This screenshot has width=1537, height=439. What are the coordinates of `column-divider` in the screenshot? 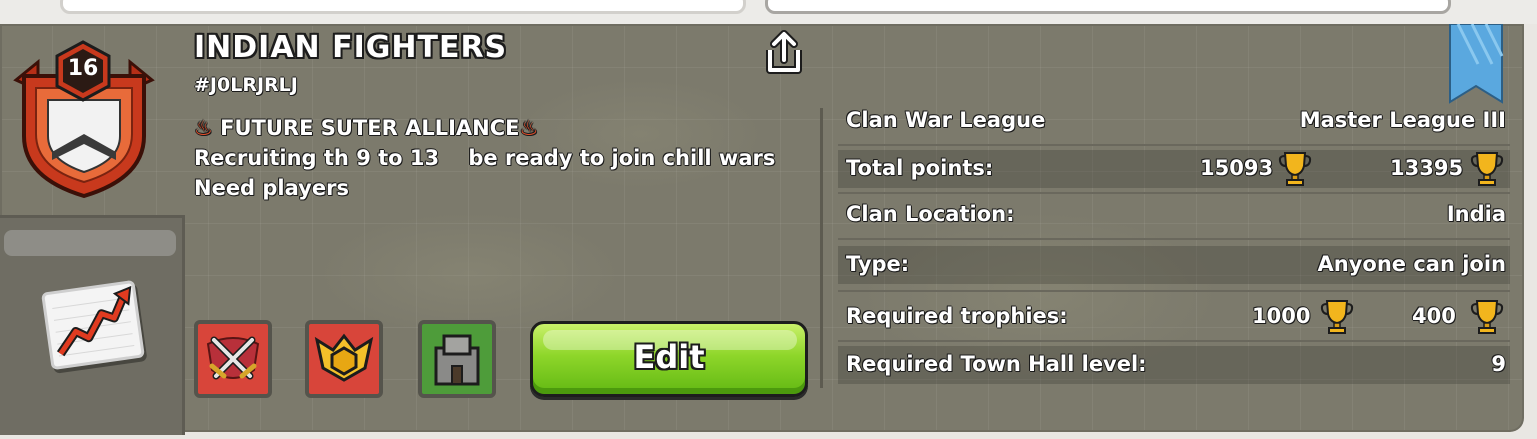 It's located at (821, 248).